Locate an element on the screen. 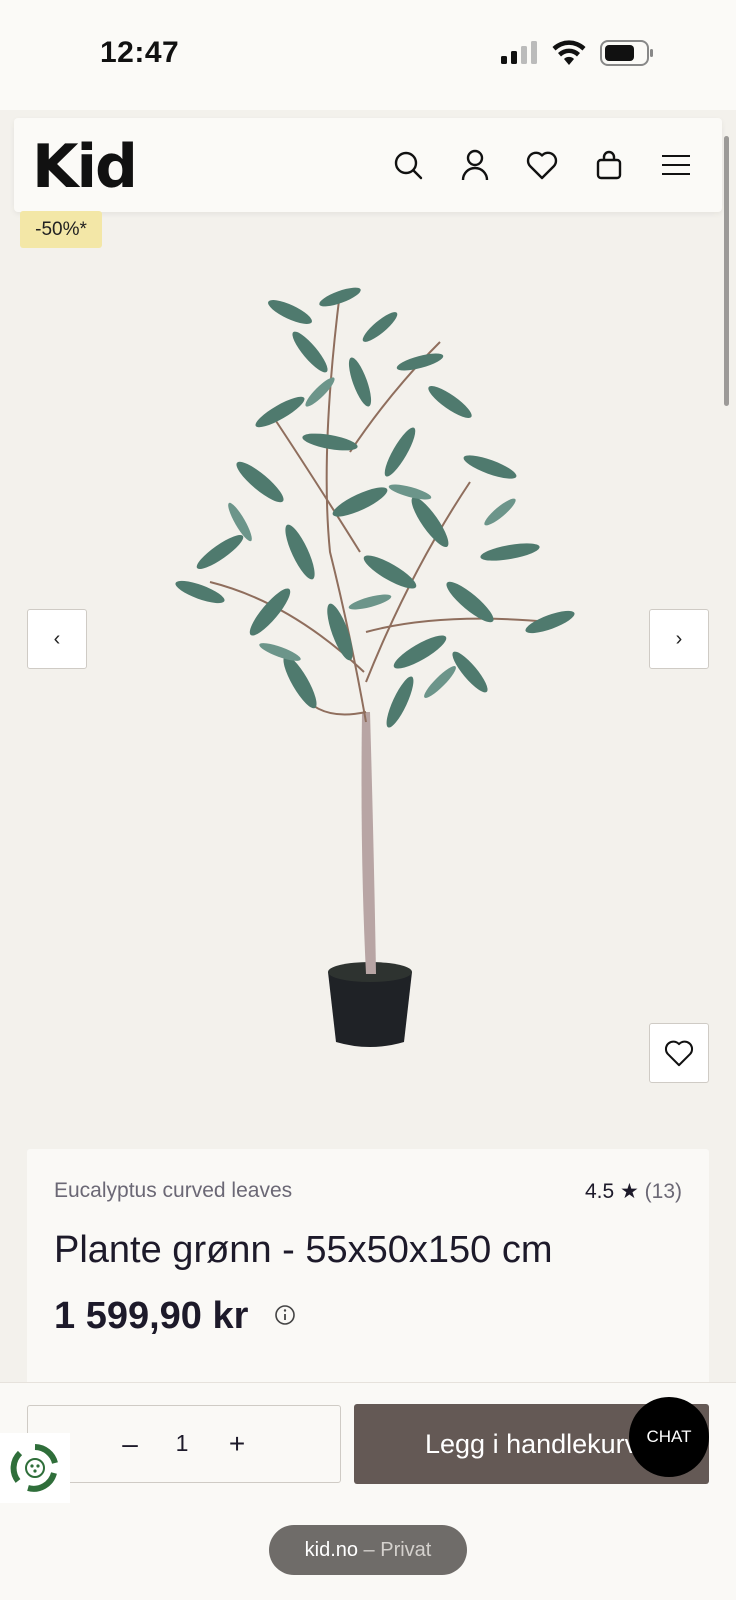  recycle-icon is located at coordinates (34, 1468).